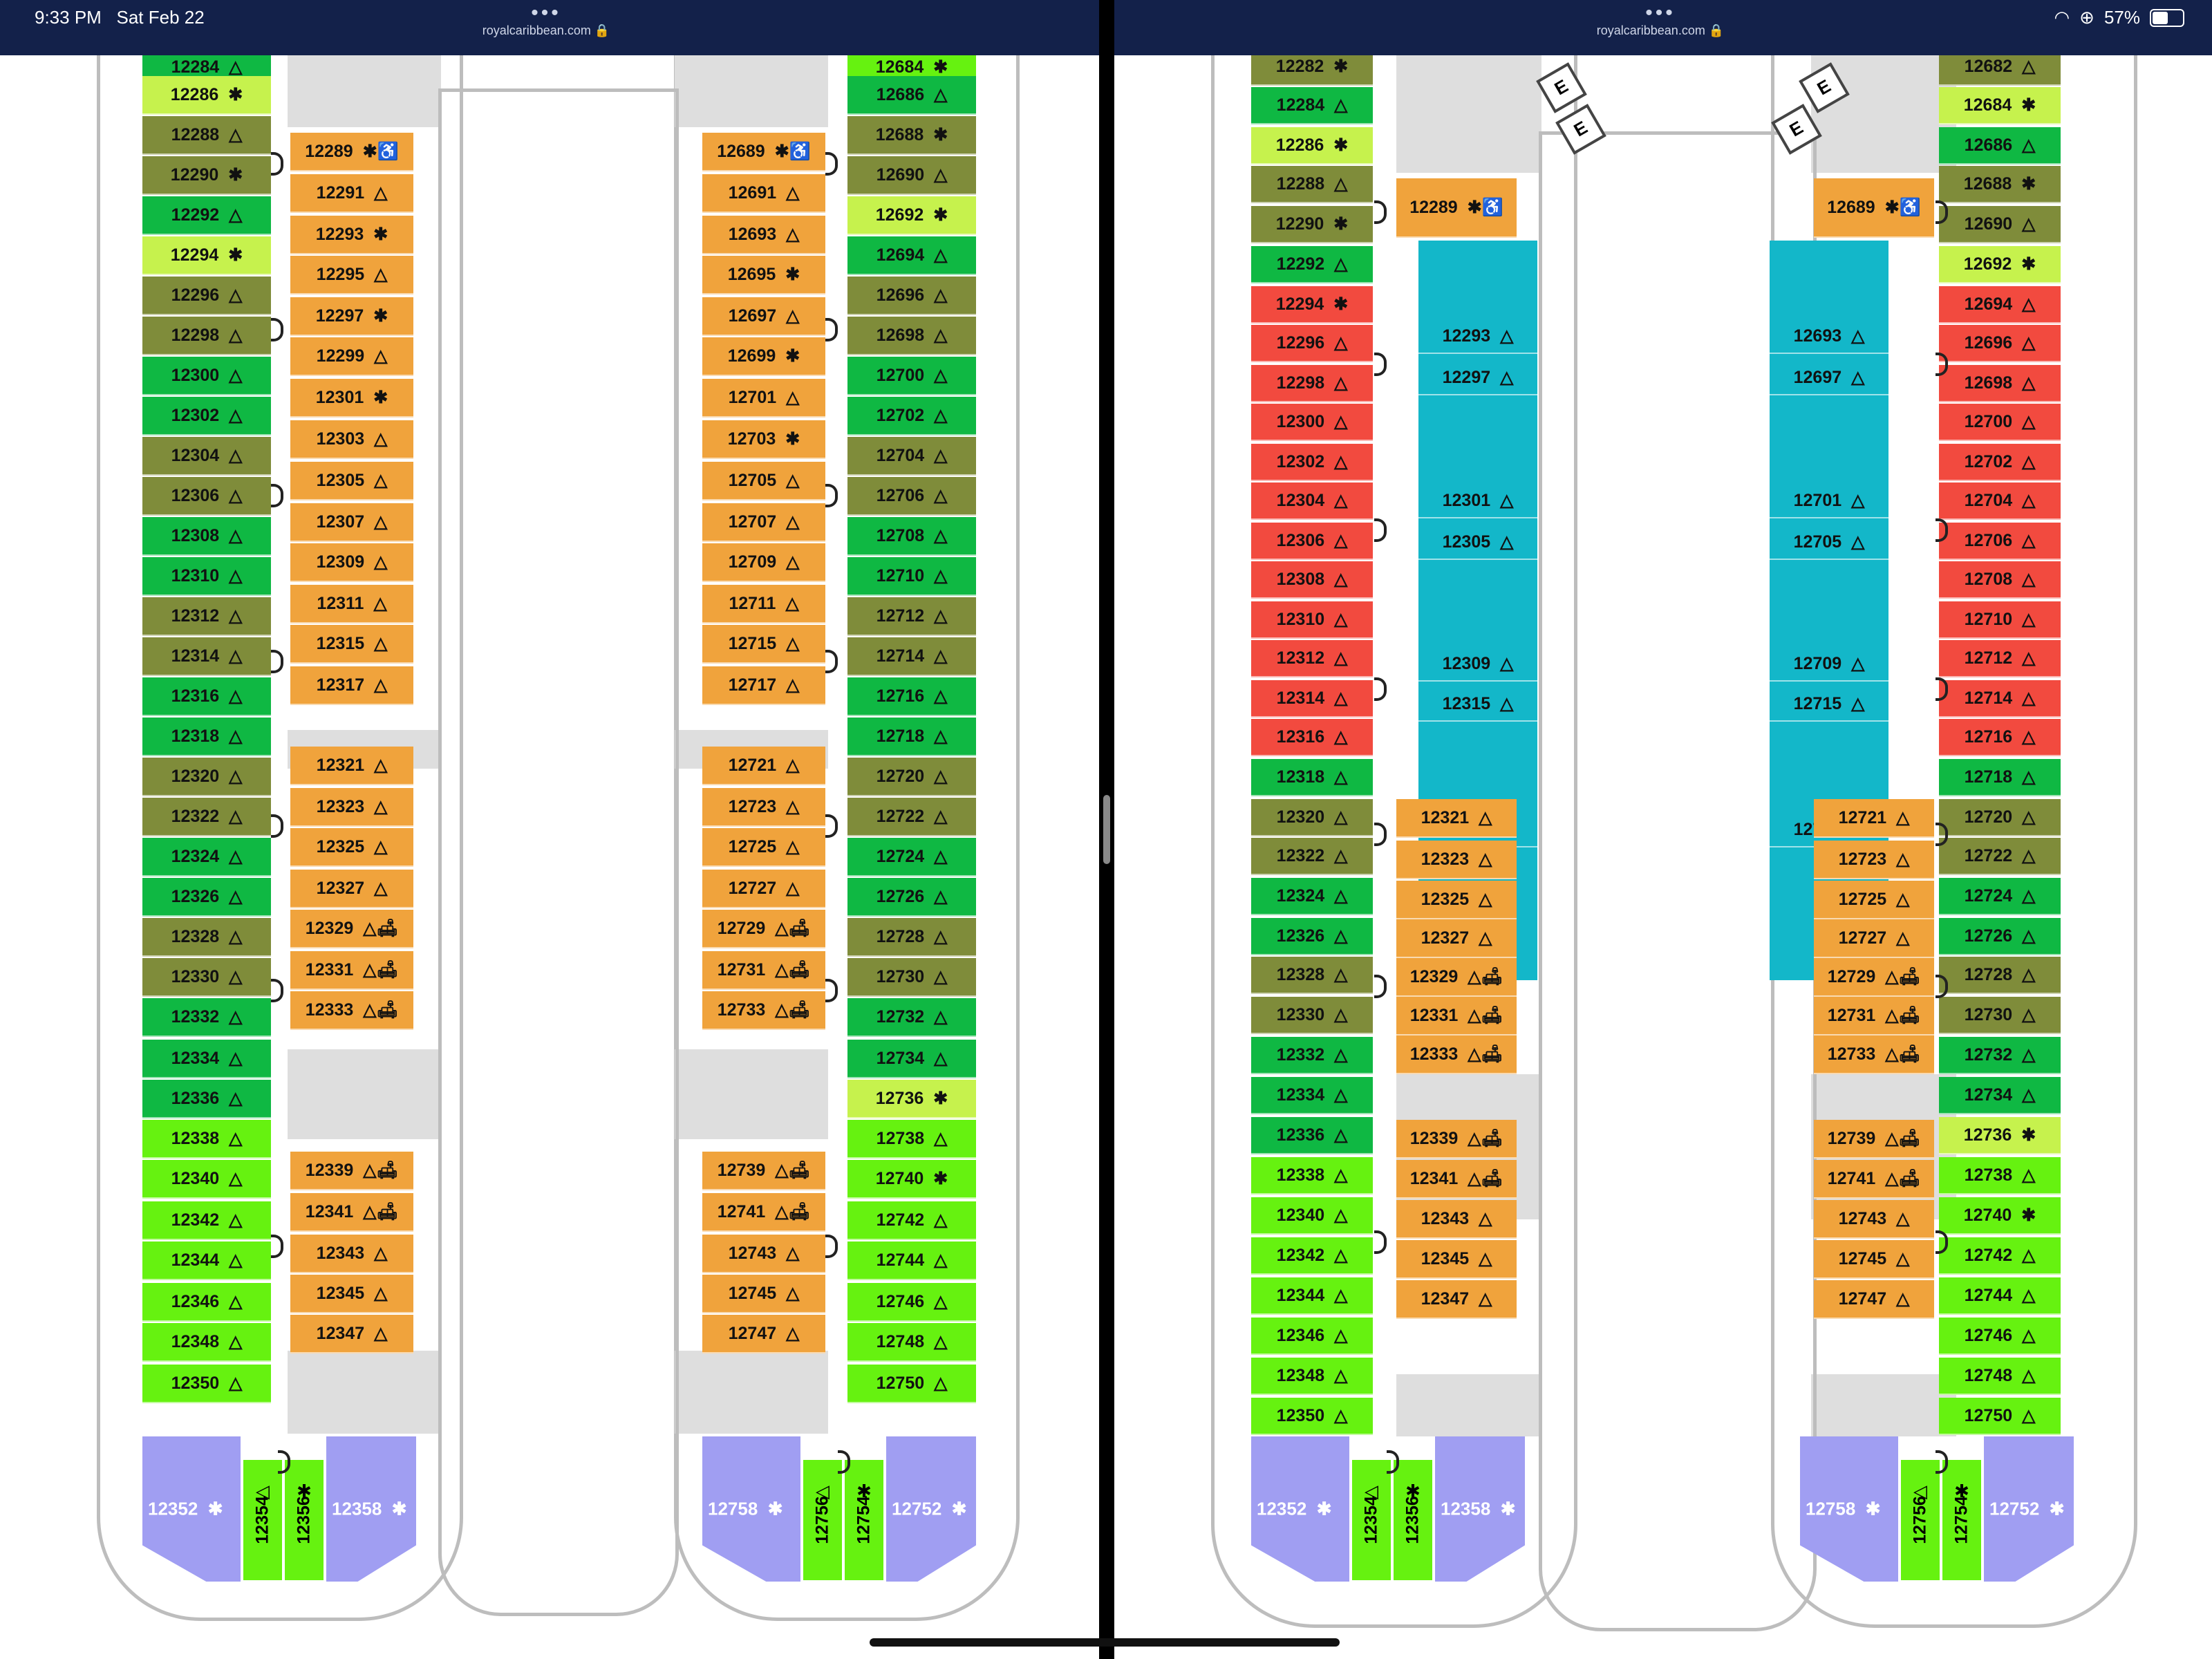 The width and height of the screenshot is (2212, 1659). I want to click on stateroom-12341: 12341 △🛋, so click(1456, 1179).